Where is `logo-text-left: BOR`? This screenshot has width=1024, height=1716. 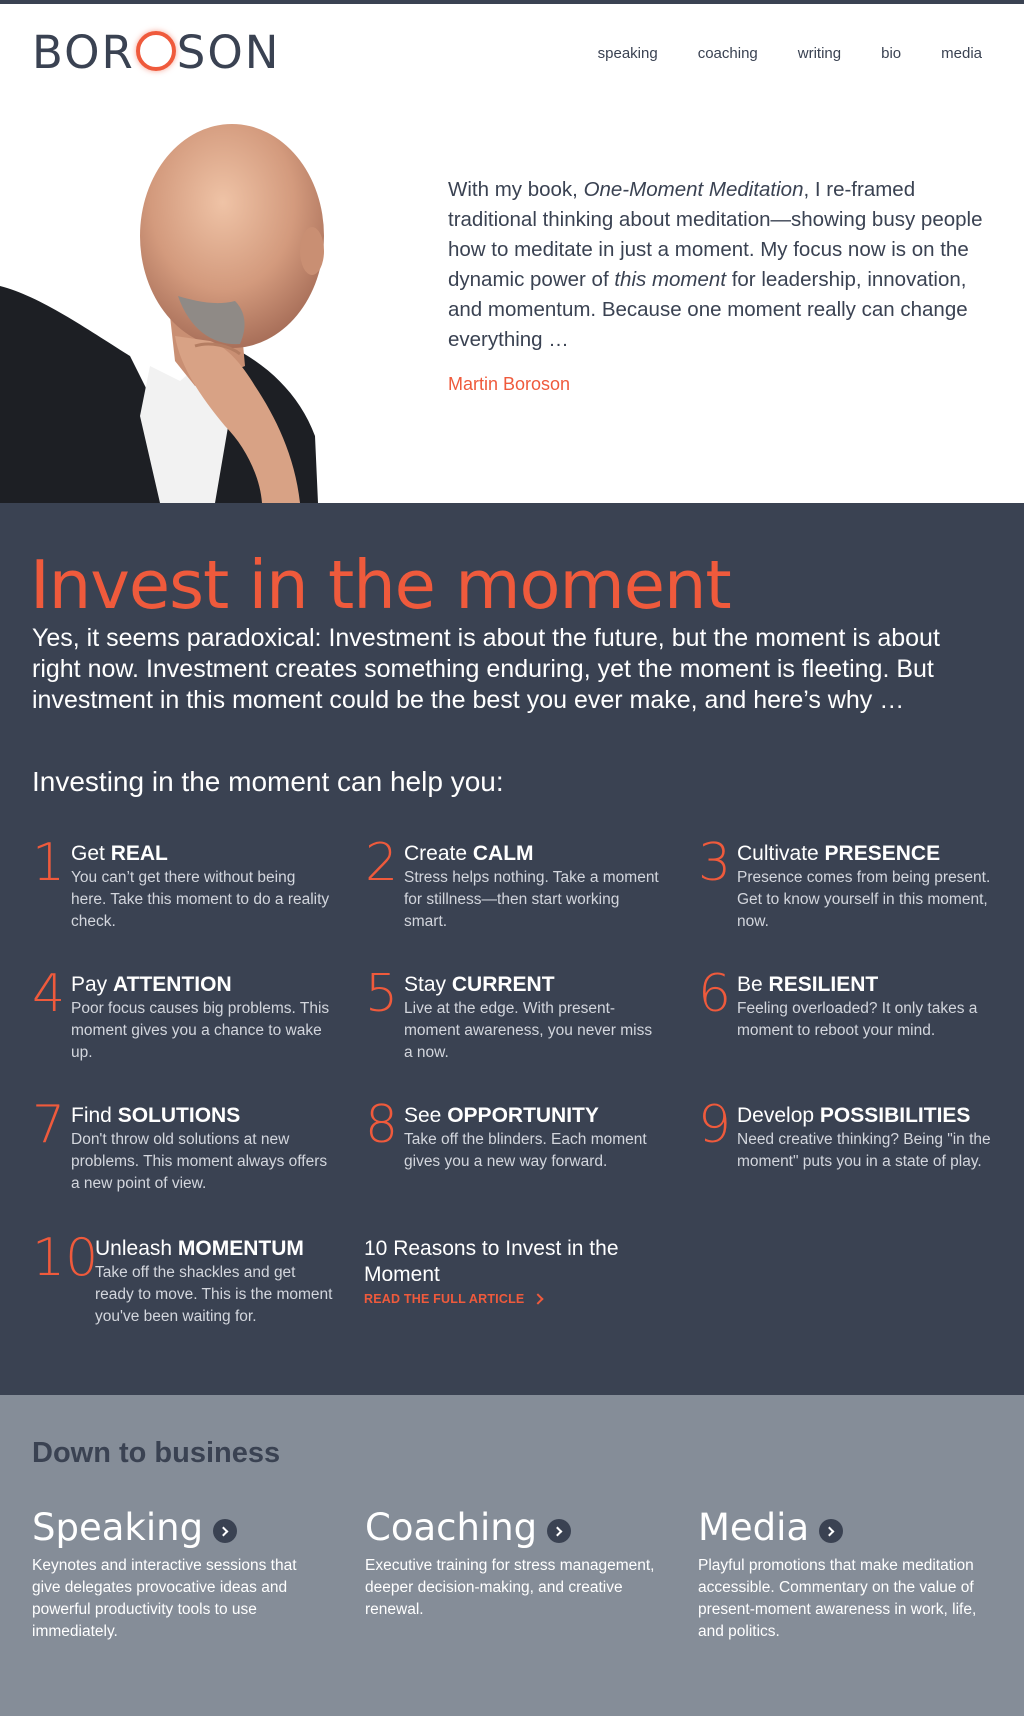 logo-text-left: BOR is located at coordinates (83, 52).